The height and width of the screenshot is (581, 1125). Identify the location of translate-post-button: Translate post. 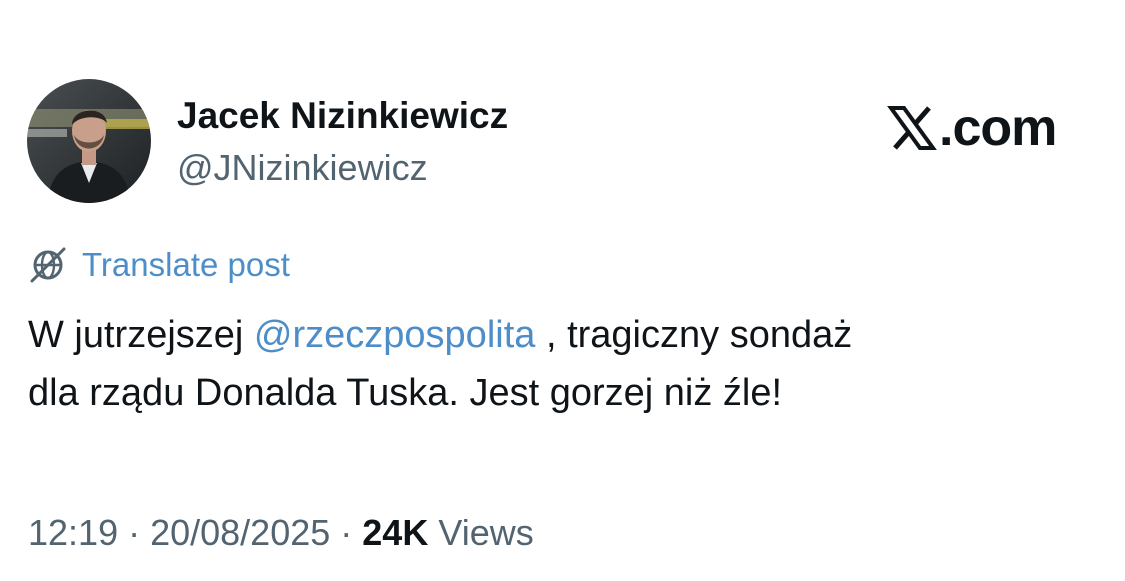
(159, 265).